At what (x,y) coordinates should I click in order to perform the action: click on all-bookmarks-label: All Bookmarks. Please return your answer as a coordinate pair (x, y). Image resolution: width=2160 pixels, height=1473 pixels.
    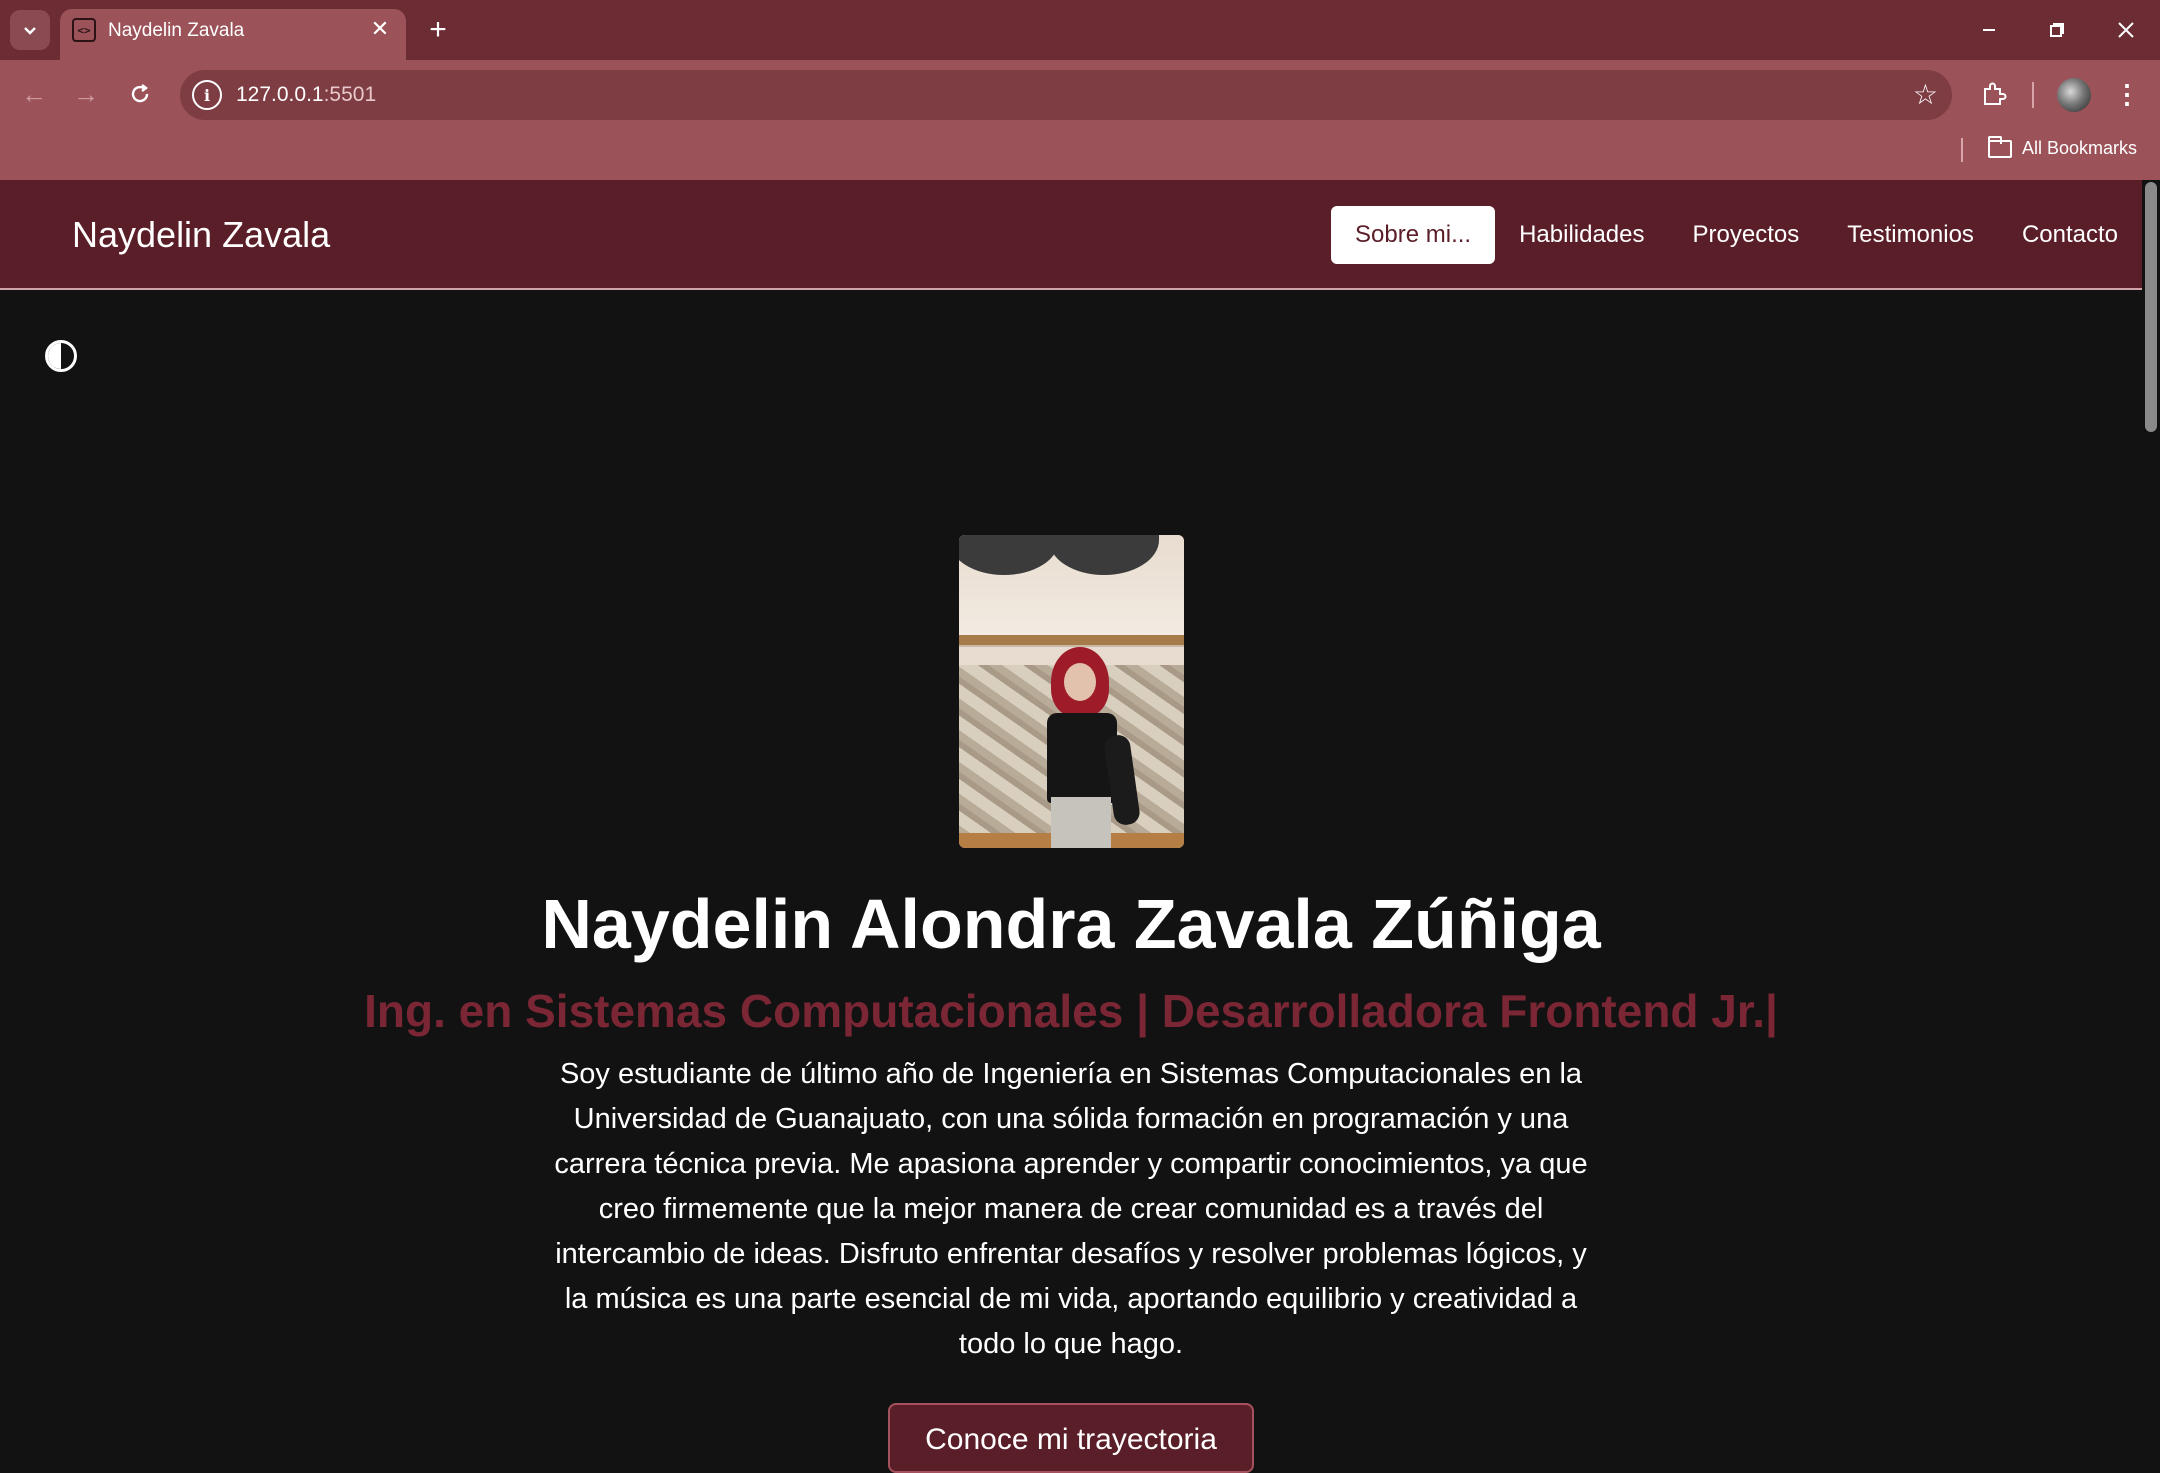
    Looking at the image, I should click on (2080, 148).